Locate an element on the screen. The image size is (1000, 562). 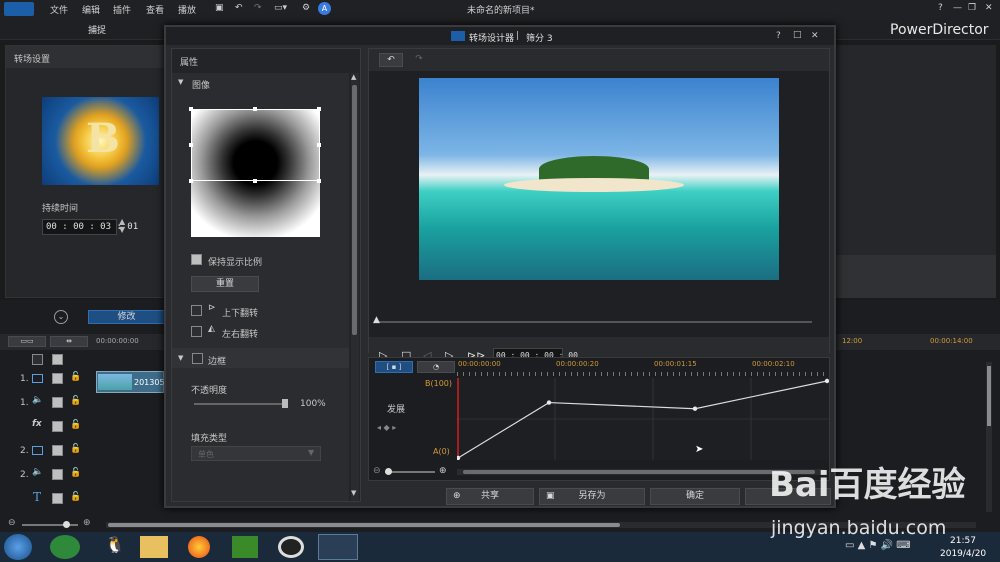
duration-stepper-icon: ▲ ▼ is located at coordinates (122, 226).